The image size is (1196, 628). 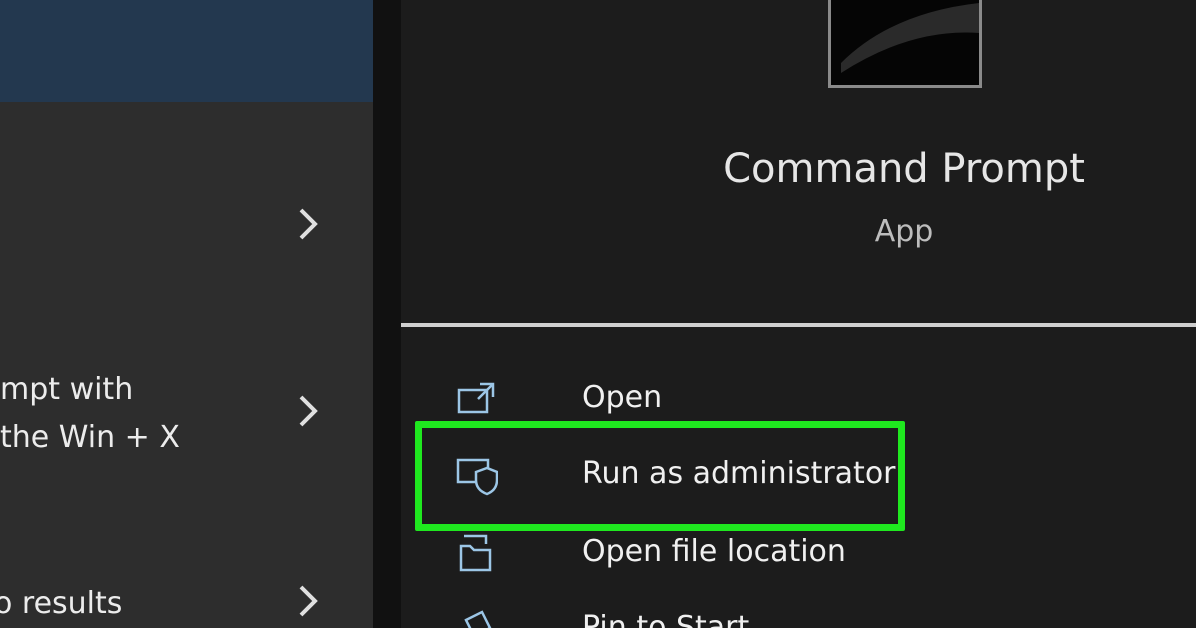 I want to click on result-row-3: o results, so click(x=186, y=603).